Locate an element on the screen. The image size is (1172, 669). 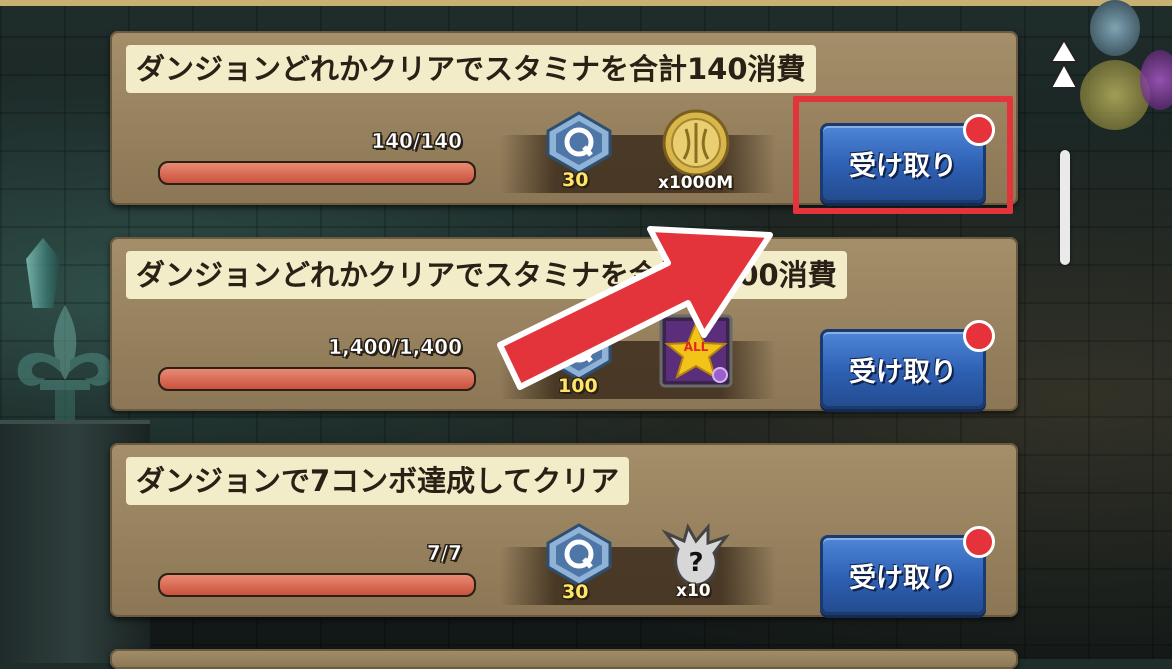
reward-count: x1000M is located at coordinates (696, 183).